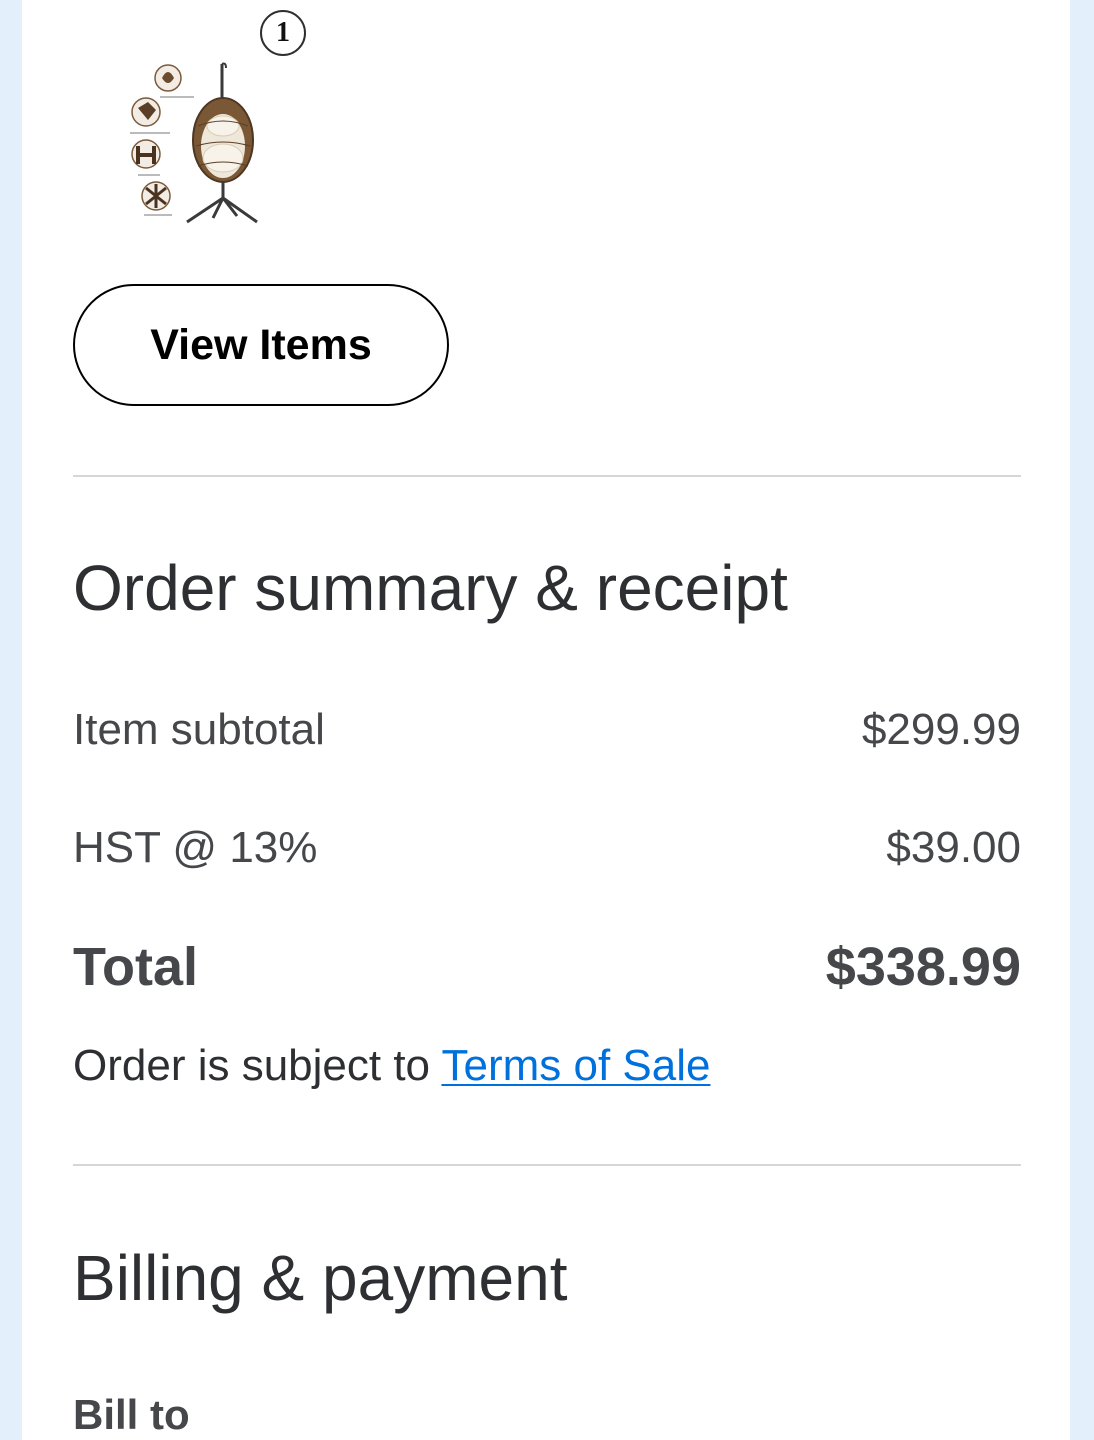 The image size is (1094, 1440). I want to click on terms-notice: Order is subject to Terms of Sale, so click(391, 1066).